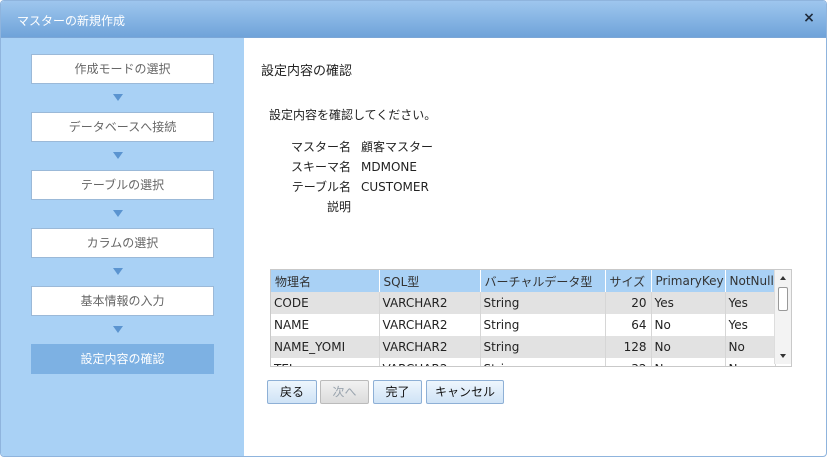 This screenshot has width=827, height=457. Describe the element at coordinates (122, 185) in the screenshot. I see `step-select-table: テーブルの選択` at that location.